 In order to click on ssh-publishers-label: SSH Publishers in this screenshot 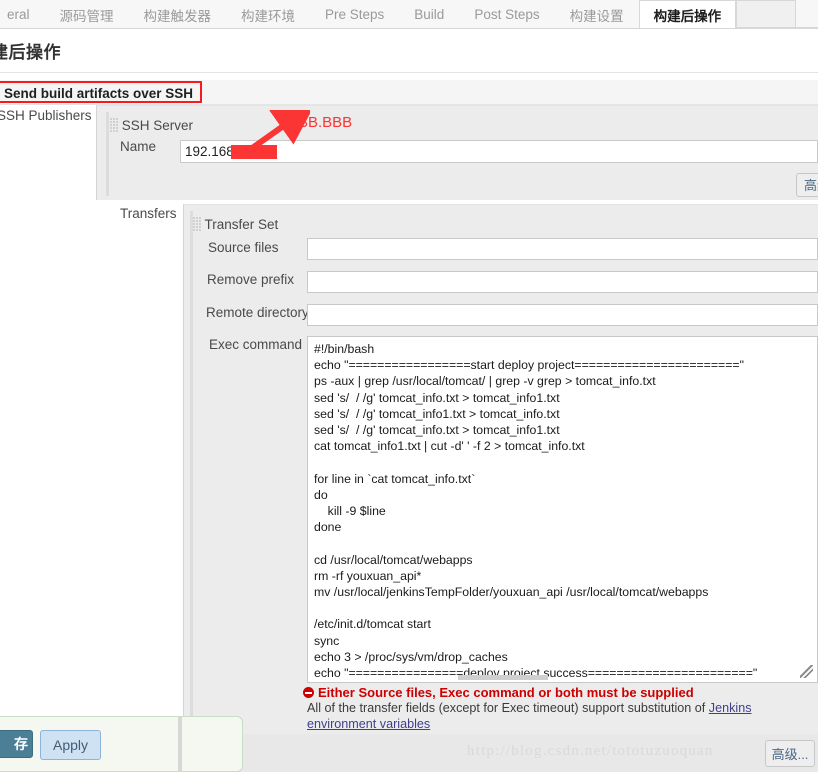, I will do `click(46, 115)`.